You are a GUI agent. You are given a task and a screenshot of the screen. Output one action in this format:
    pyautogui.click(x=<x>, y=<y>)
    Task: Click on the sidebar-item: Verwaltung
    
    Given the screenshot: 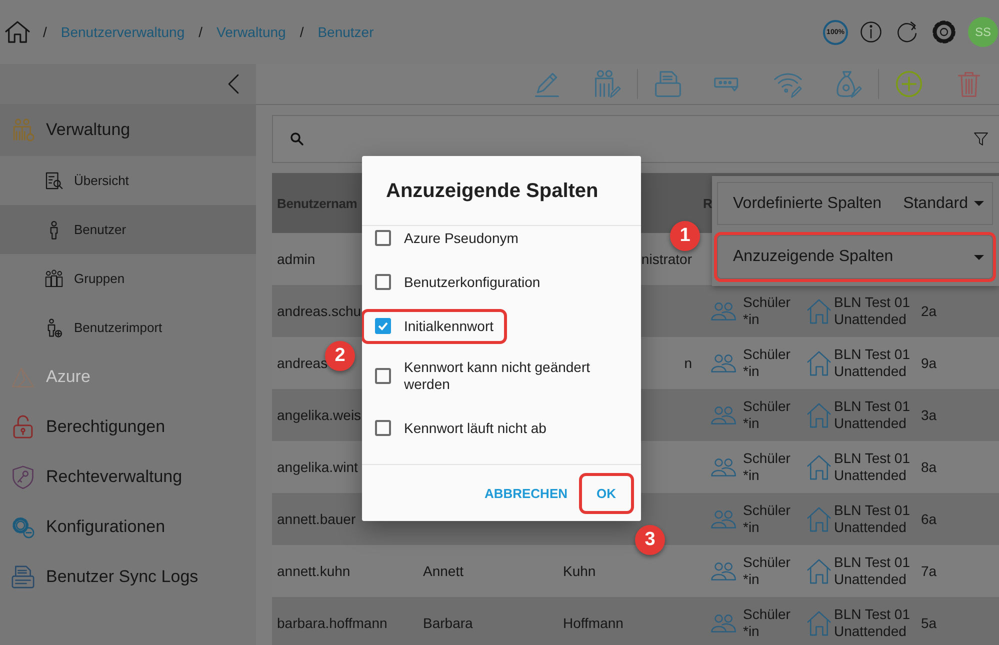 What is the action you would take?
    pyautogui.click(x=128, y=130)
    